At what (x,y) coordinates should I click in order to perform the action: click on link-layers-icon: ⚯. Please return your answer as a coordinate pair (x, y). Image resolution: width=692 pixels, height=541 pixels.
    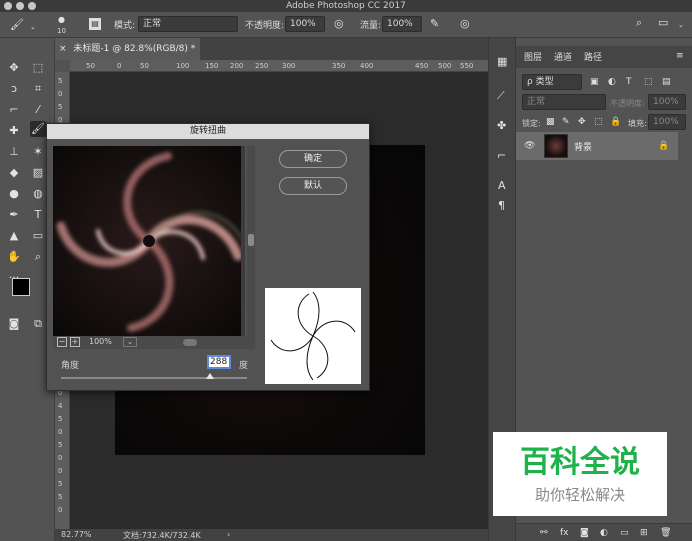
    Looking at the image, I should click on (544, 533).